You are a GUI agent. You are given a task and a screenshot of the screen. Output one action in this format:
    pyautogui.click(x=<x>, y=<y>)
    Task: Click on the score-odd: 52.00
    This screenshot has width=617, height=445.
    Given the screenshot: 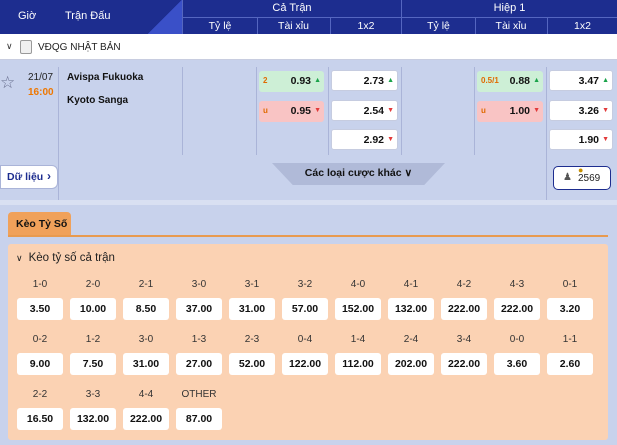 What is the action you would take?
    pyautogui.click(x=252, y=364)
    